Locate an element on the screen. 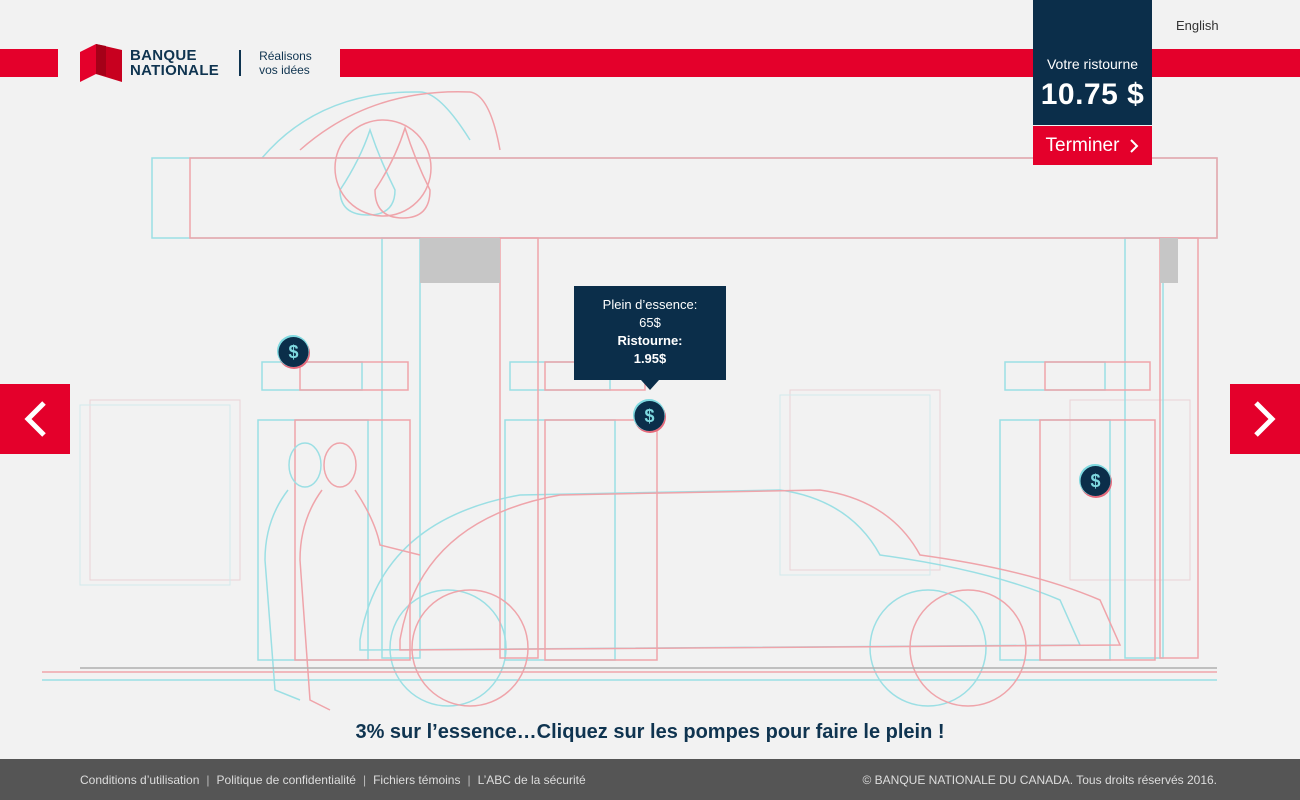 The height and width of the screenshot is (800, 1300). pump-tooltip: Plein d’essence: 65$ Ristourne: 1.95$ is located at coordinates (650, 333).